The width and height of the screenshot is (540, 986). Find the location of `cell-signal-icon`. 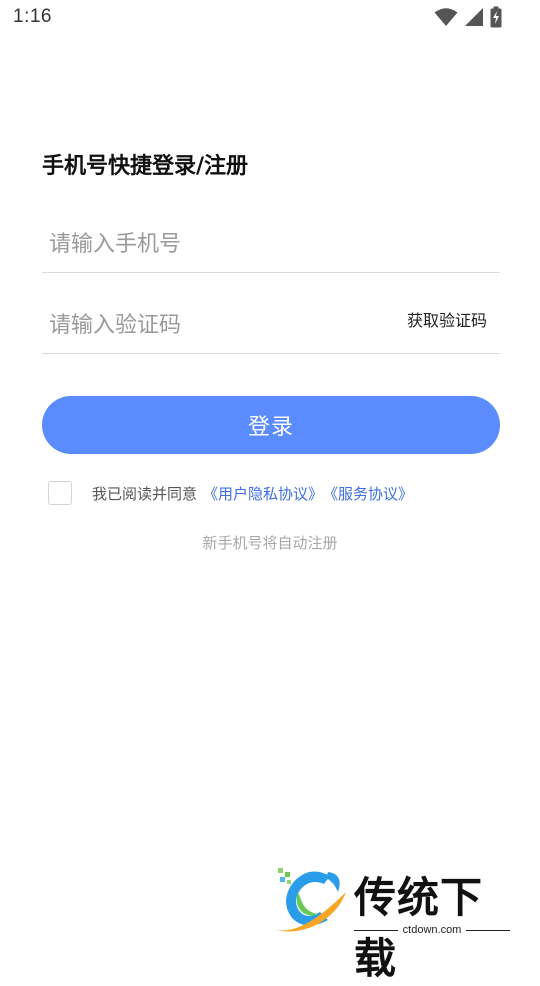

cell-signal-icon is located at coordinates (474, 17).